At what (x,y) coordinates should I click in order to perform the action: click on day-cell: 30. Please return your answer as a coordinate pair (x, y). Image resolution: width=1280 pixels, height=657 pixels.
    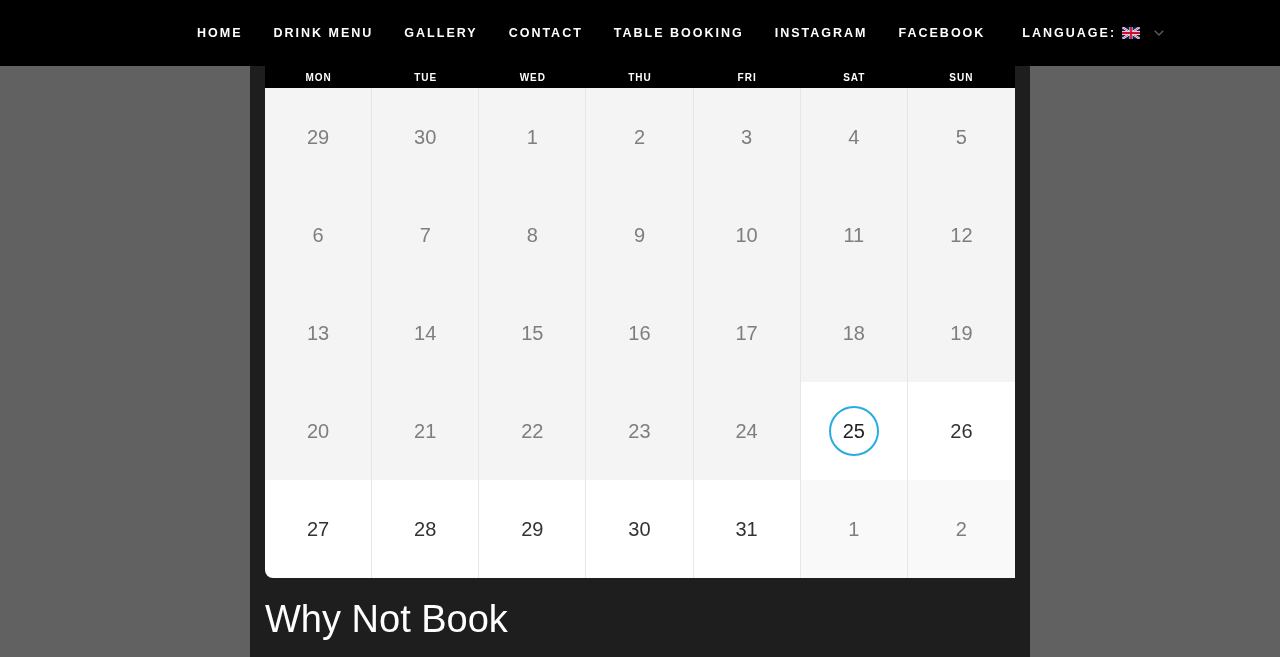
    Looking at the image, I should click on (640, 529).